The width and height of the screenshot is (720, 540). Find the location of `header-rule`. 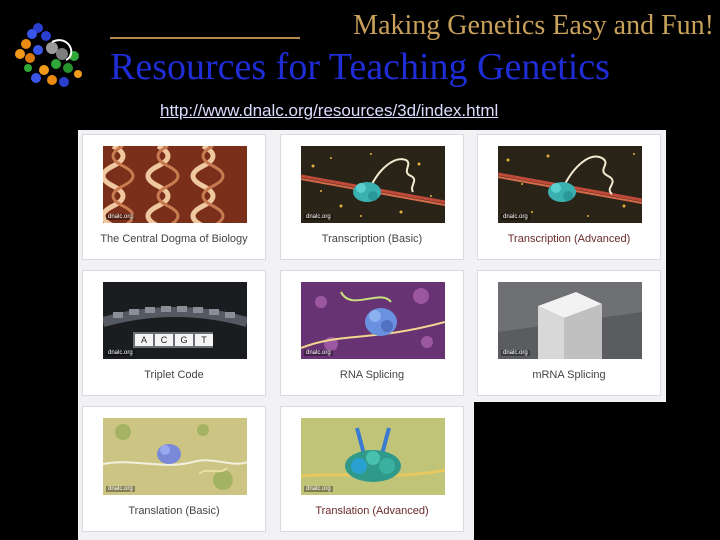

header-rule is located at coordinates (205, 38).